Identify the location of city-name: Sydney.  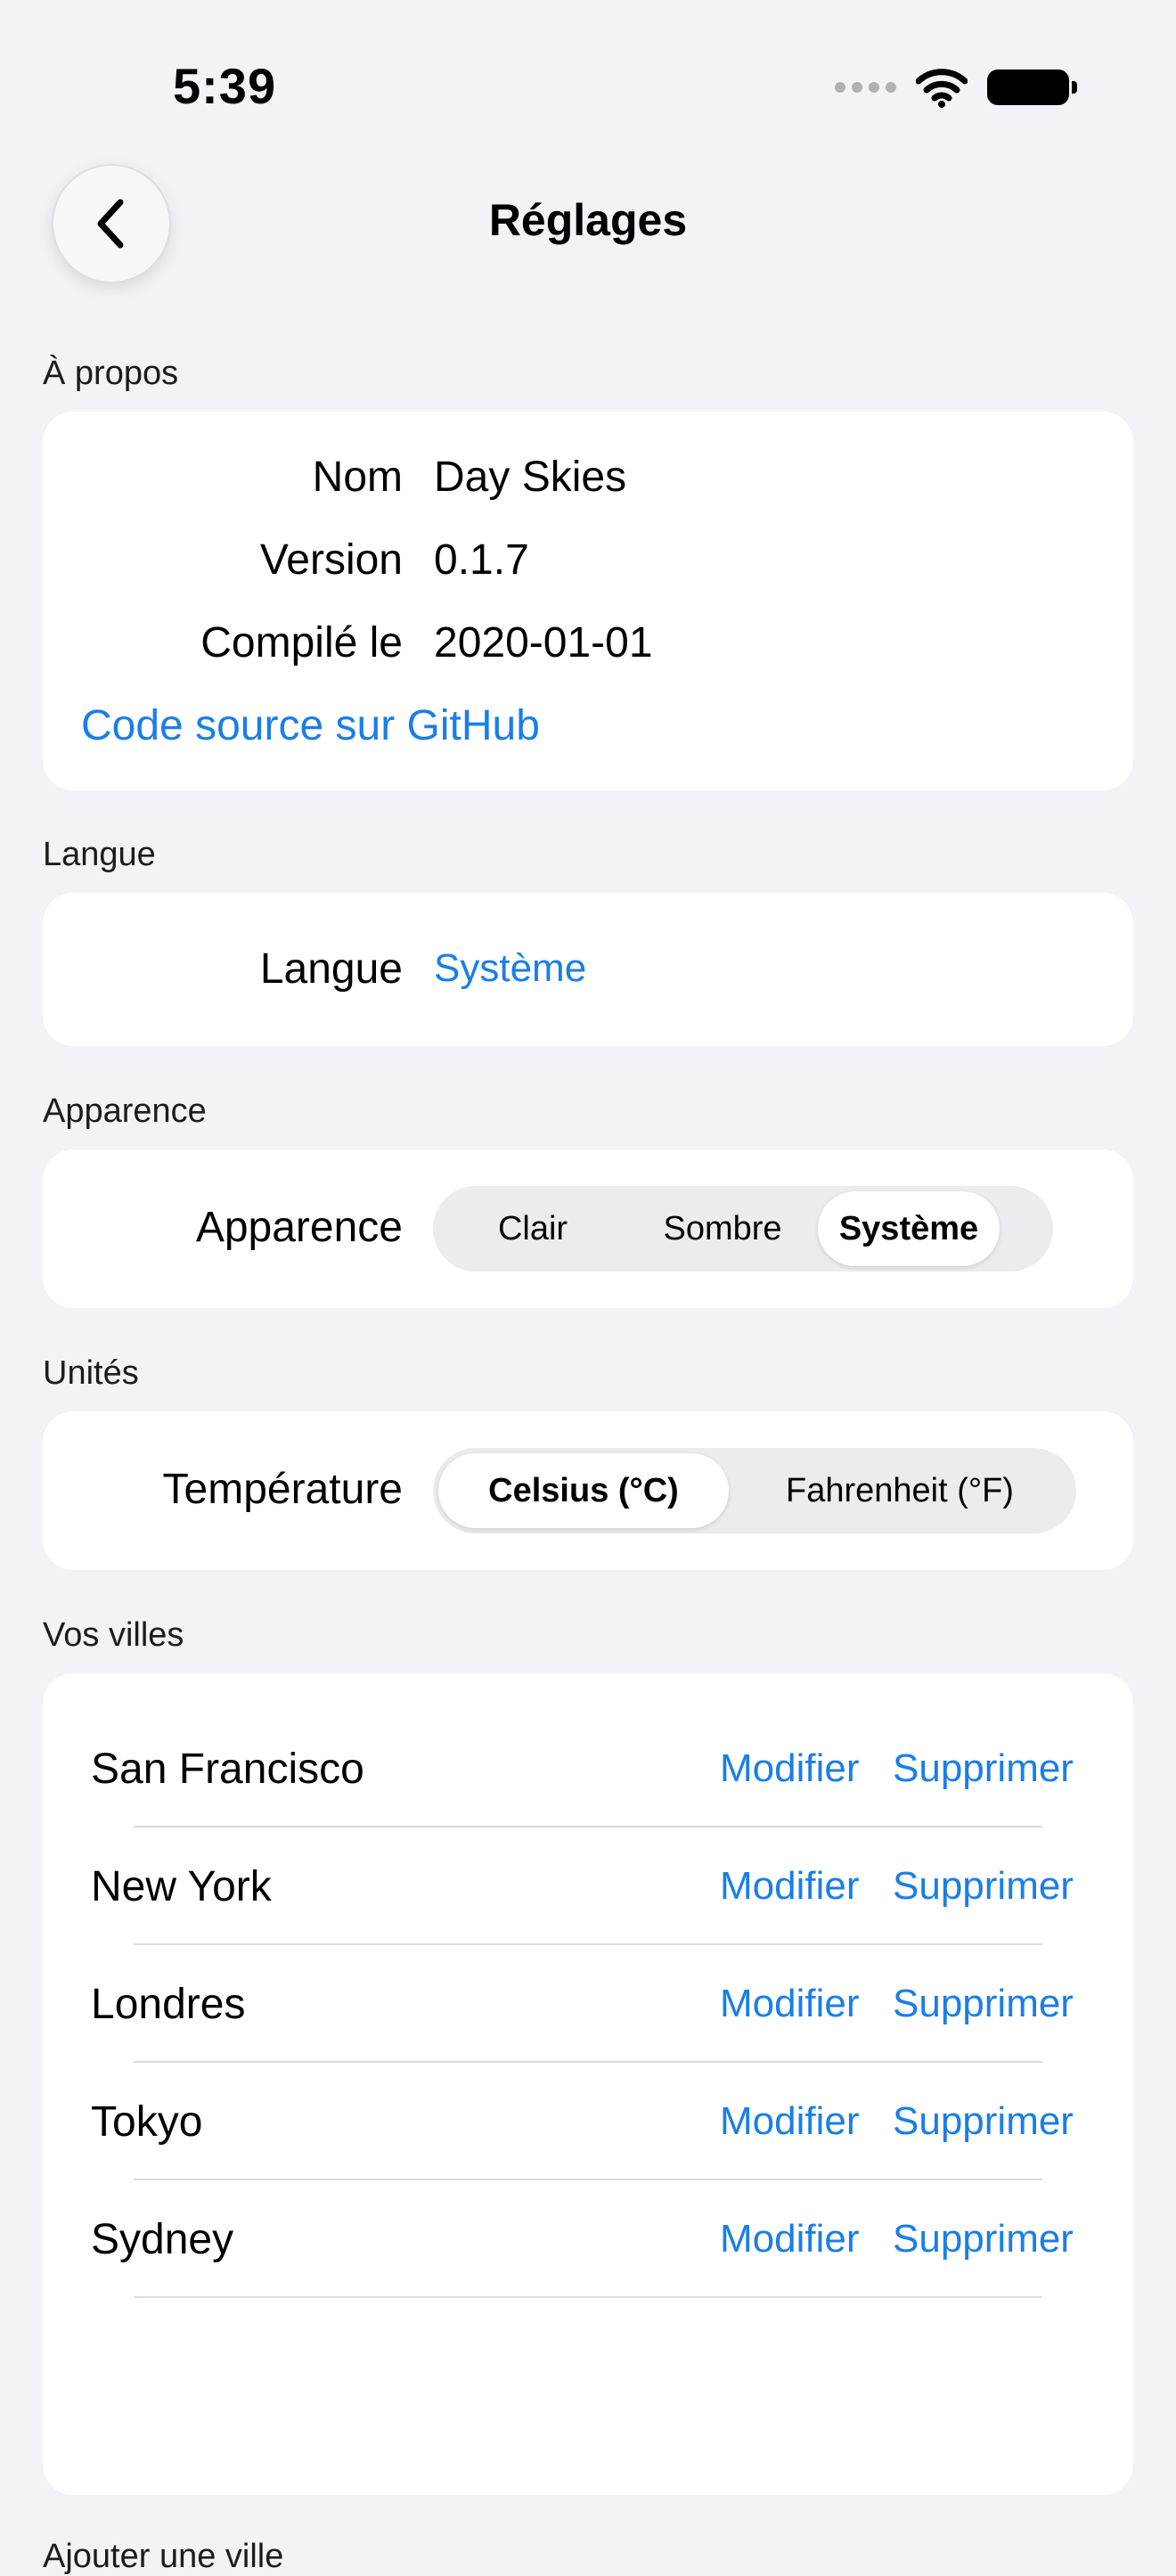
(162, 2239).